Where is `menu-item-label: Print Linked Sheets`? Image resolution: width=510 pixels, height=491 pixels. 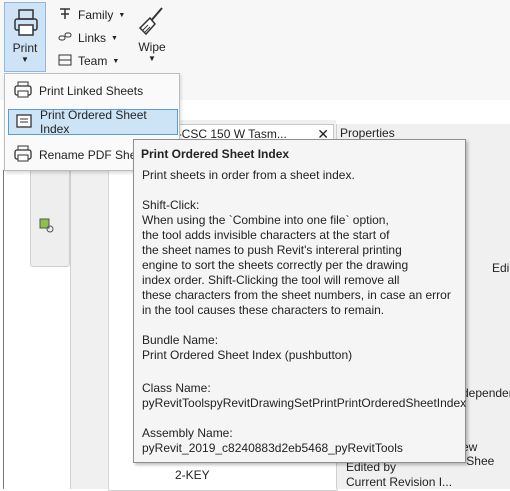 menu-item-label: Print Linked Sheets is located at coordinates (91, 91).